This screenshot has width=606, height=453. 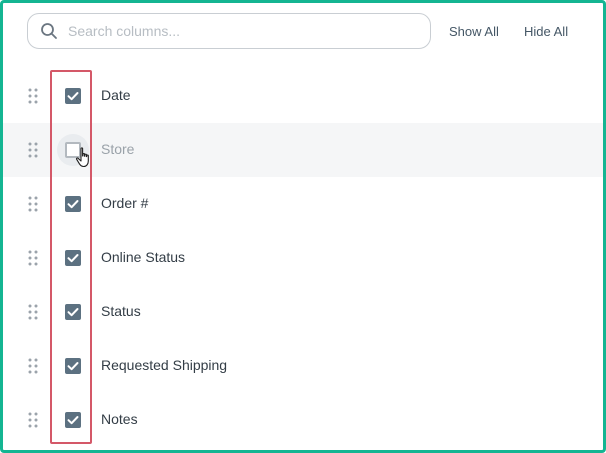 What do you see at coordinates (546, 31) in the screenshot?
I see `hide-all-button: Hide All` at bounding box center [546, 31].